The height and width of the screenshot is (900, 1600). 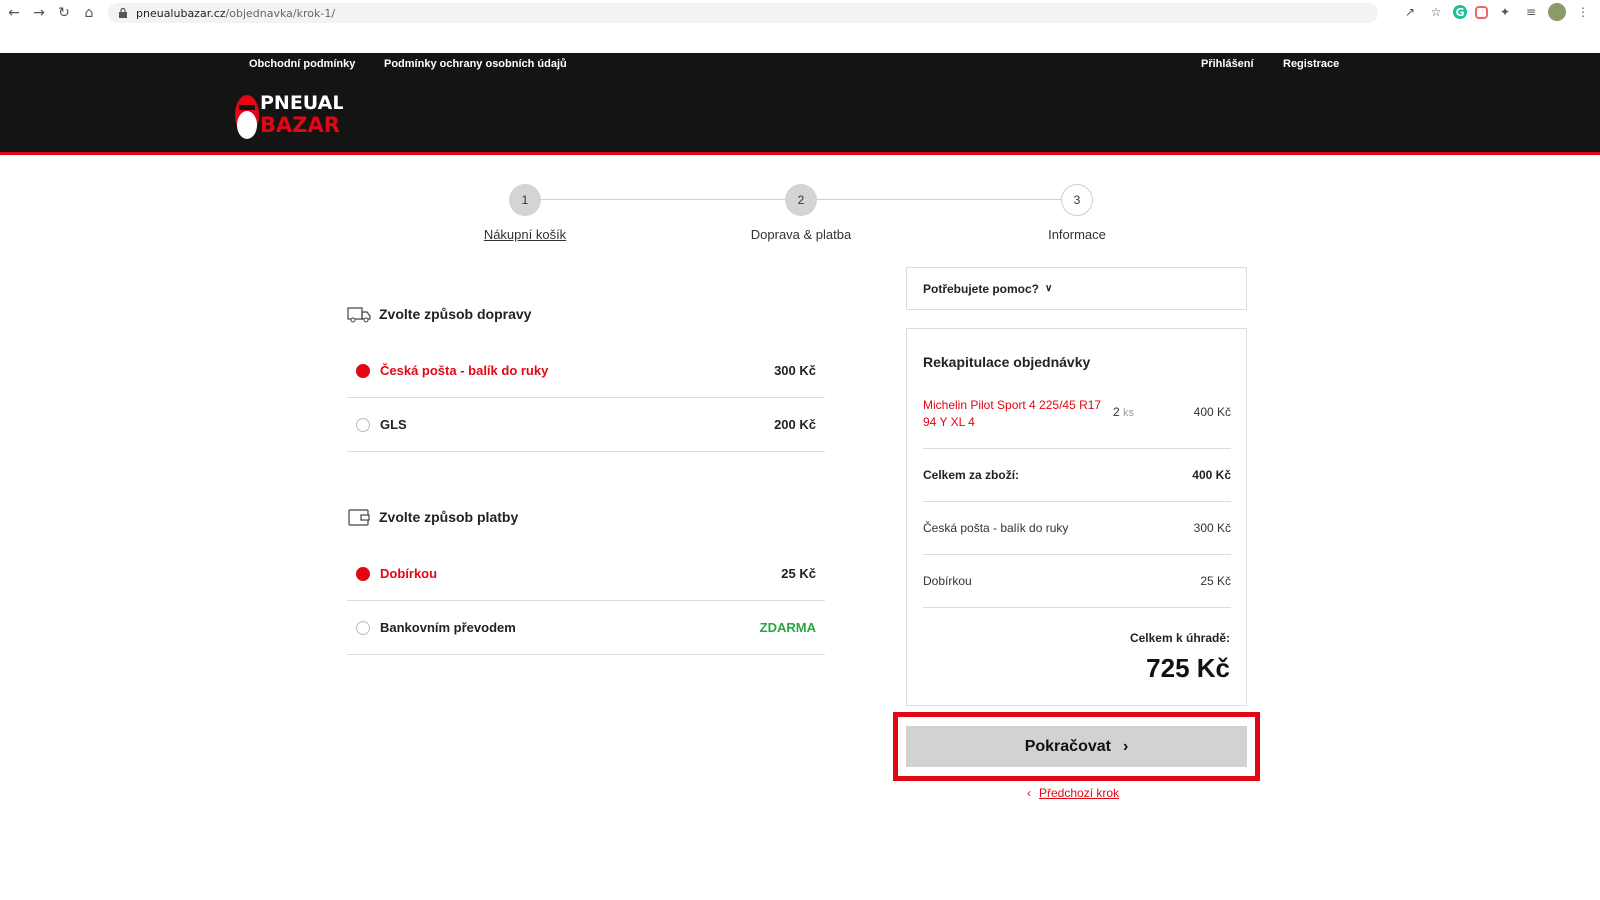 I want to click on chevron-down-icon: ∨, so click(x=1049, y=288).